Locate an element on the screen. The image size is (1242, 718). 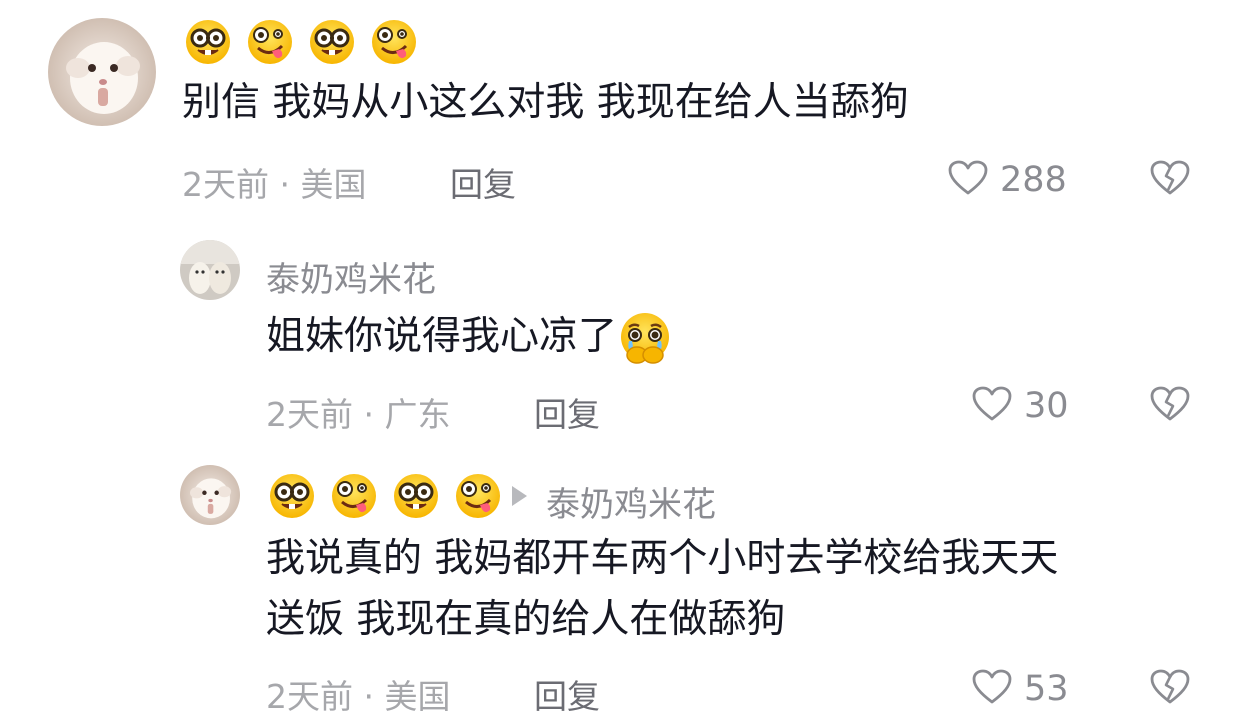
replier-avatar is located at coordinates (210, 270).